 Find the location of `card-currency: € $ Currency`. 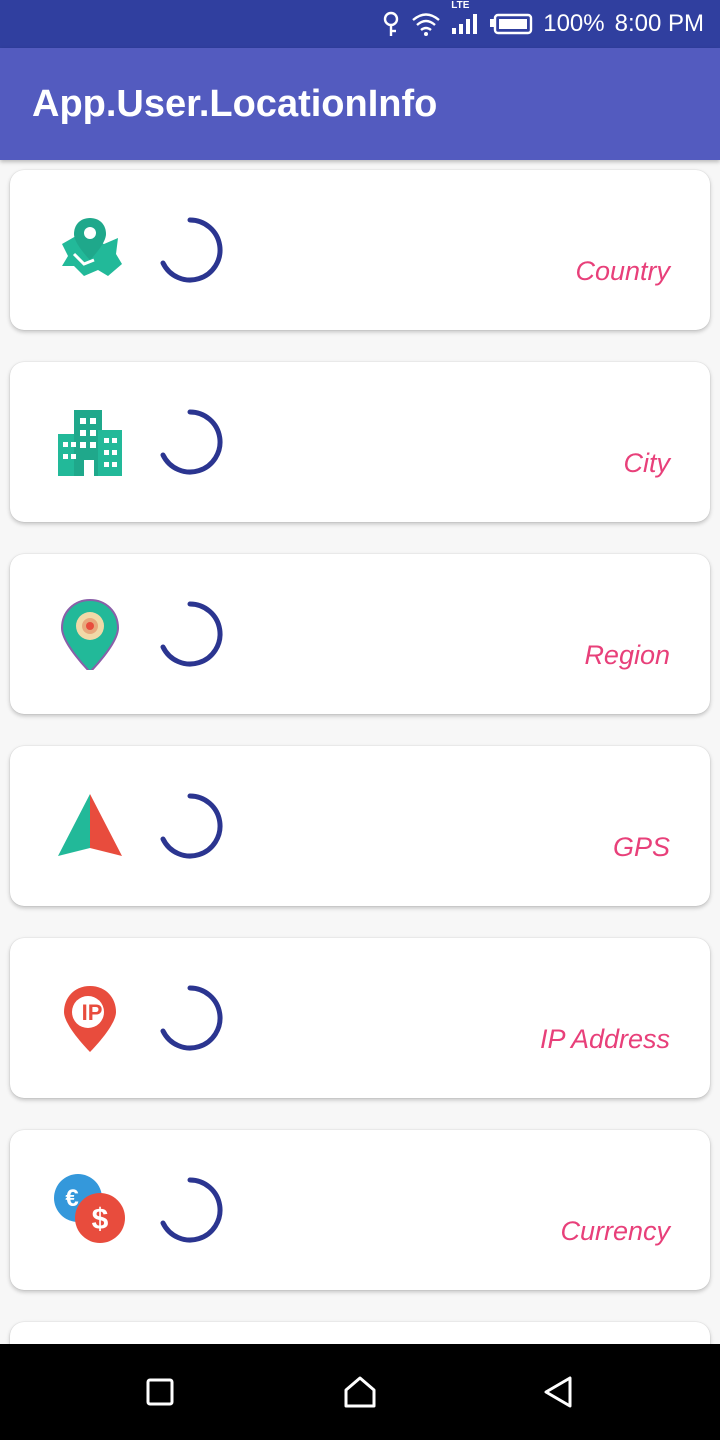

card-currency: € $ Currency is located at coordinates (360, 1210).